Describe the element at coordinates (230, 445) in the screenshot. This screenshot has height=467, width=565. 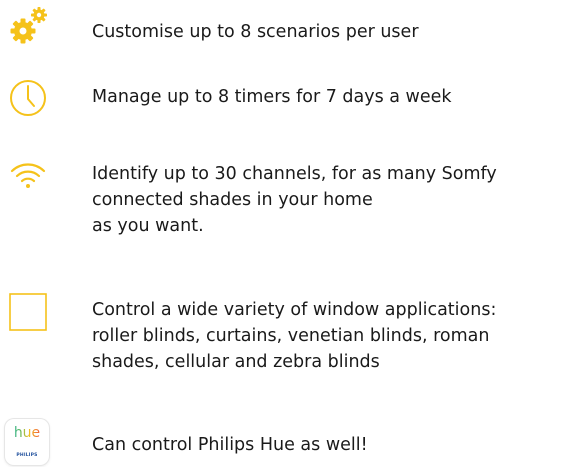
I see `feature-line: Can control Philips Hue as well!` at that location.